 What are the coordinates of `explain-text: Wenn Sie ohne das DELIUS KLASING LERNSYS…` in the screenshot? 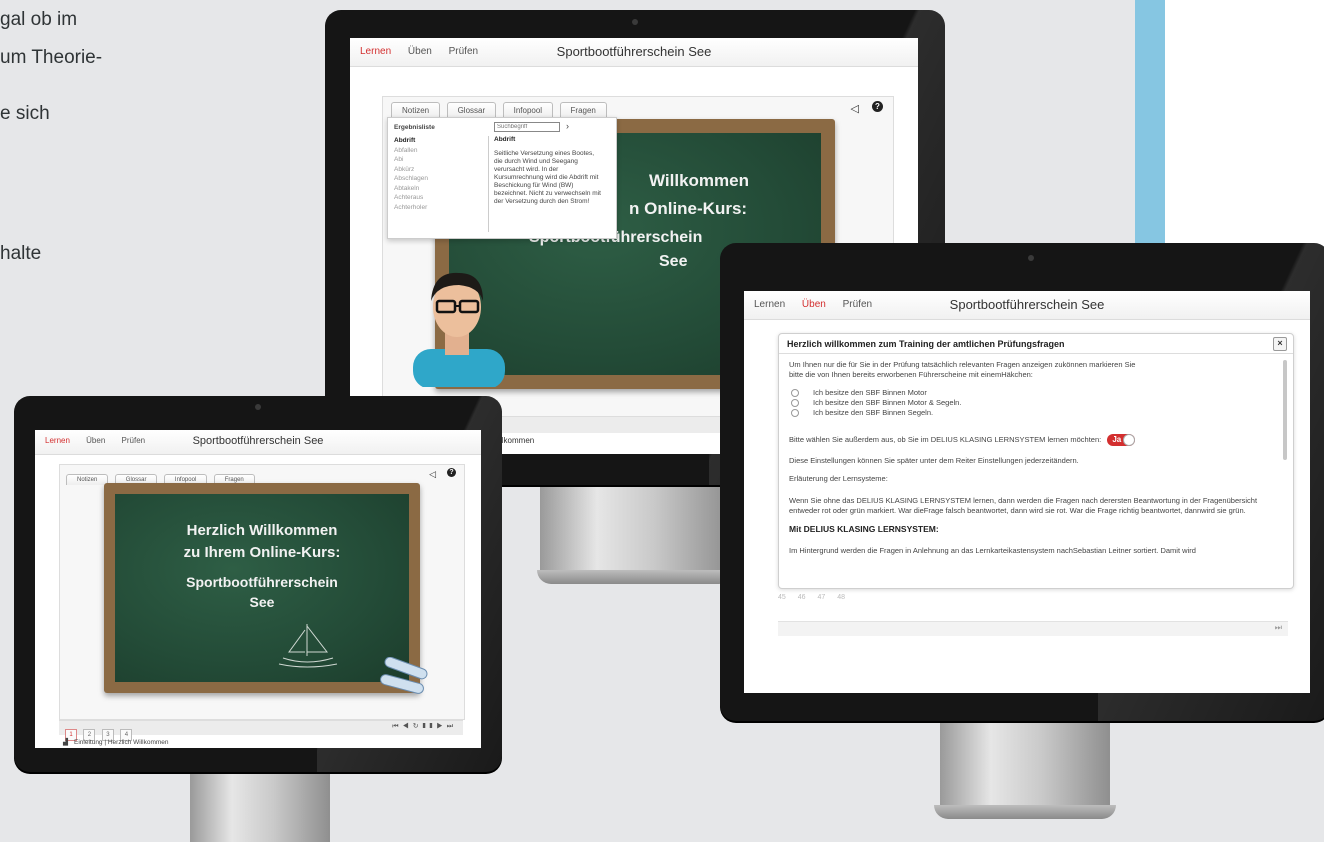 It's located at (1023, 505).